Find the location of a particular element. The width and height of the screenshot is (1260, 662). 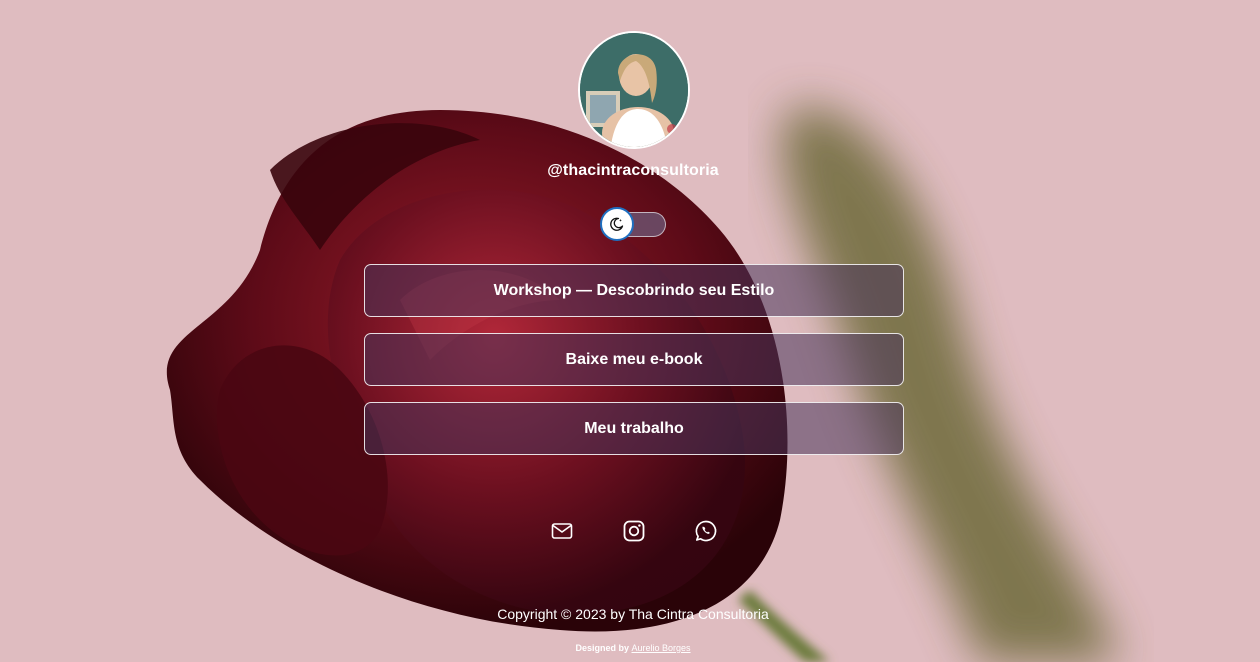

whatsapp-icon is located at coordinates (706, 531).